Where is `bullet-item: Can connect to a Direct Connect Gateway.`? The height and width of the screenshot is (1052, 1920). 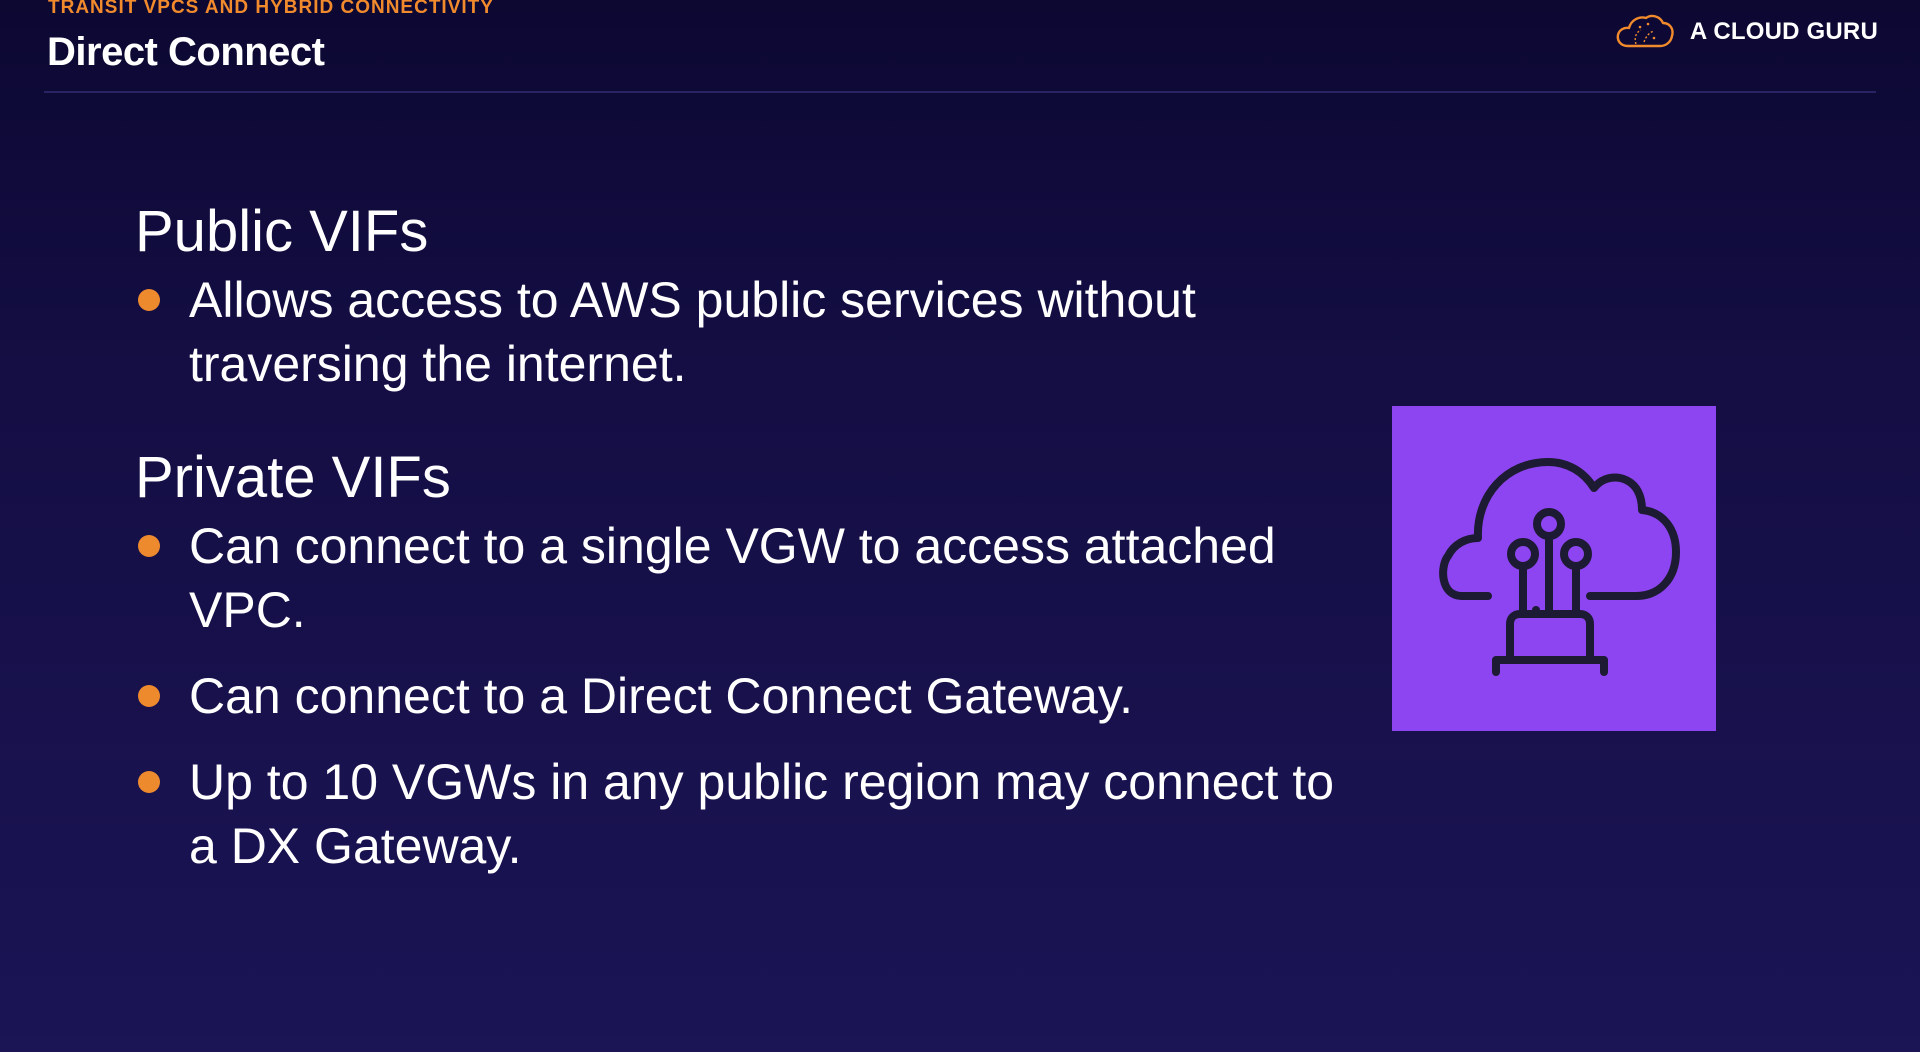 bullet-item: Can connect to a Direct Connect Gateway. is located at coordinates (735, 696).